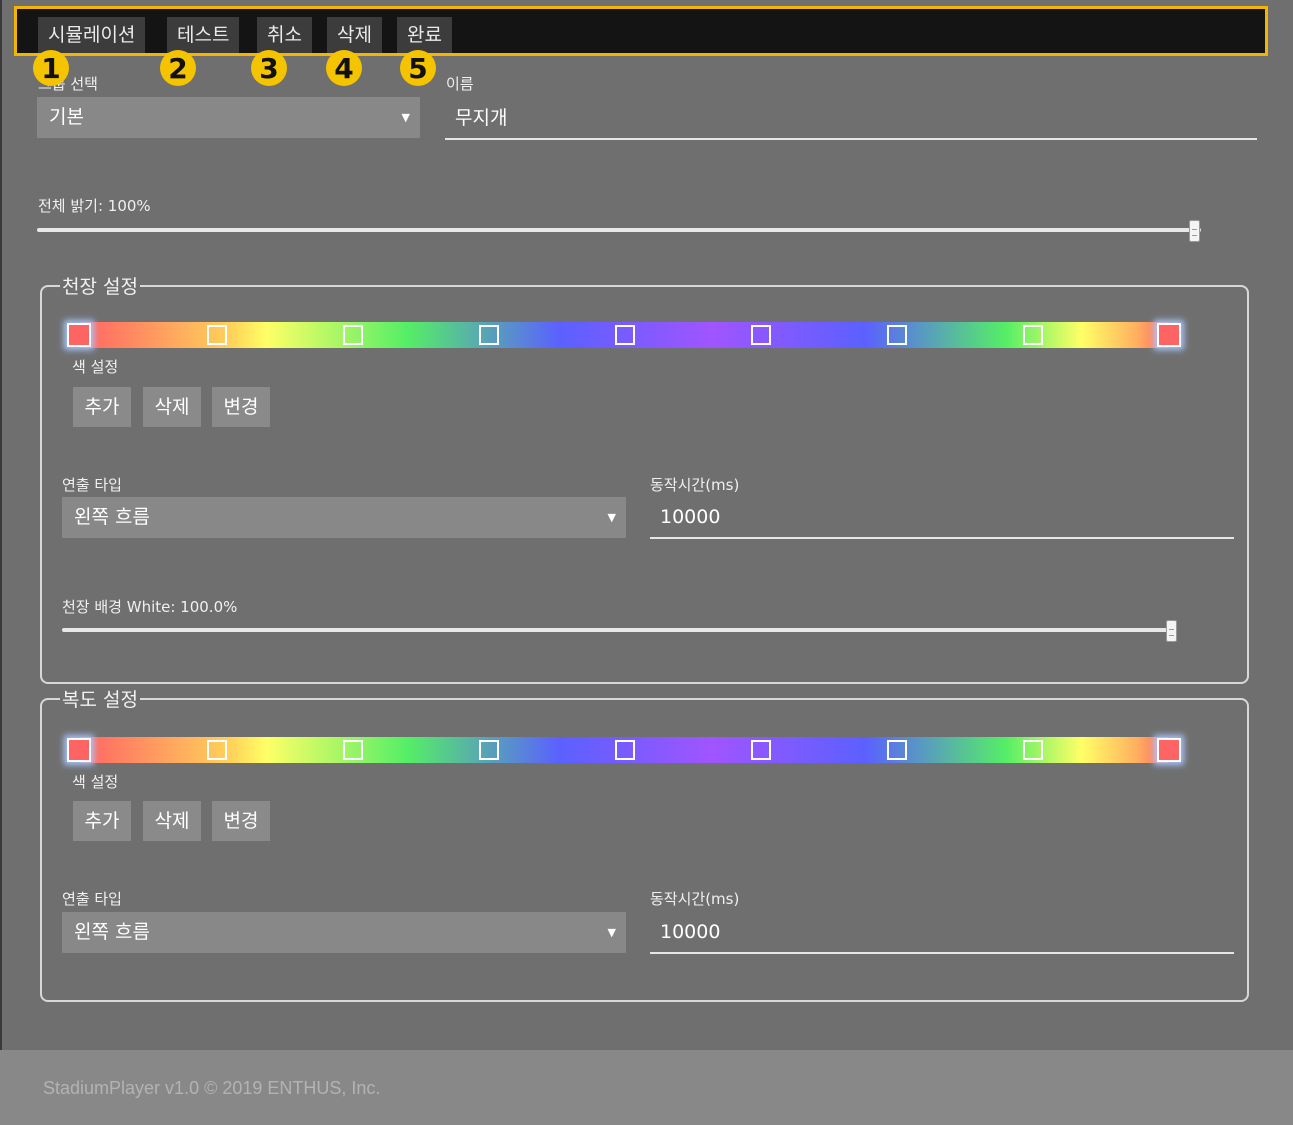 This screenshot has height=1125, width=1293. I want to click on ceiling-duration-input: 10000, so click(942, 518).